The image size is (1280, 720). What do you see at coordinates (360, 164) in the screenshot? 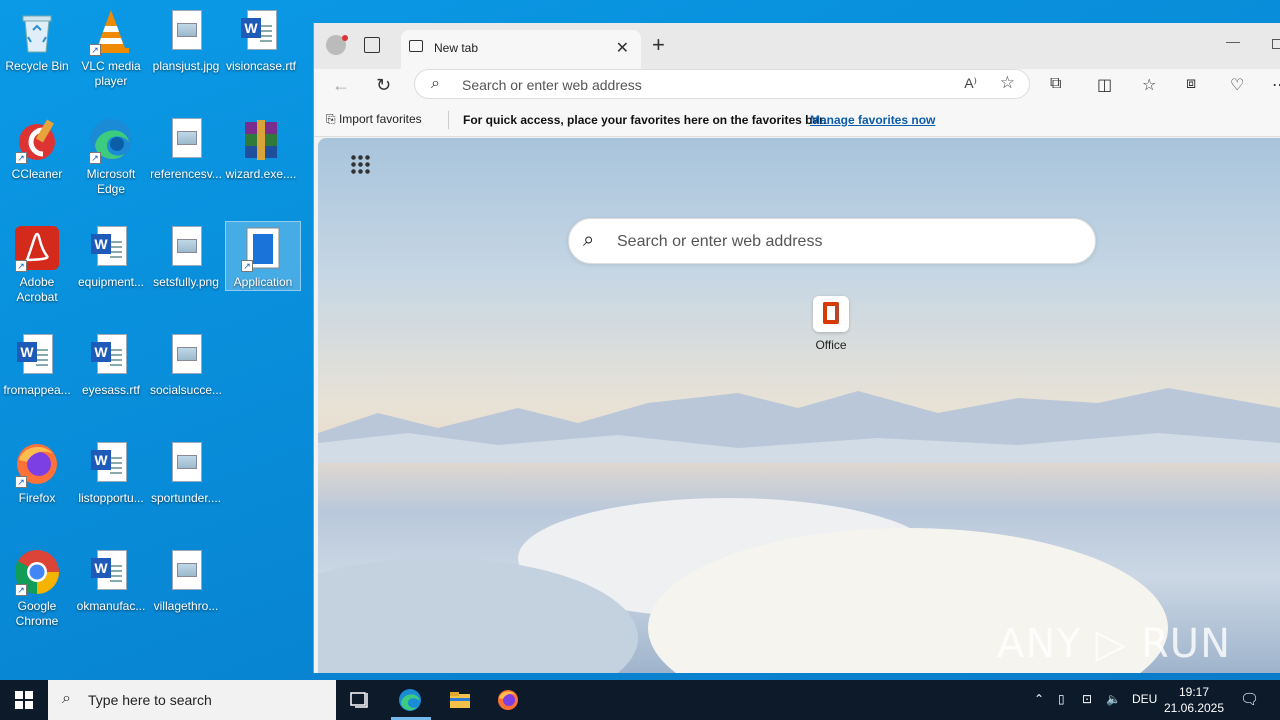
I see `app-launcher-icon` at bounding box center [360, 164].